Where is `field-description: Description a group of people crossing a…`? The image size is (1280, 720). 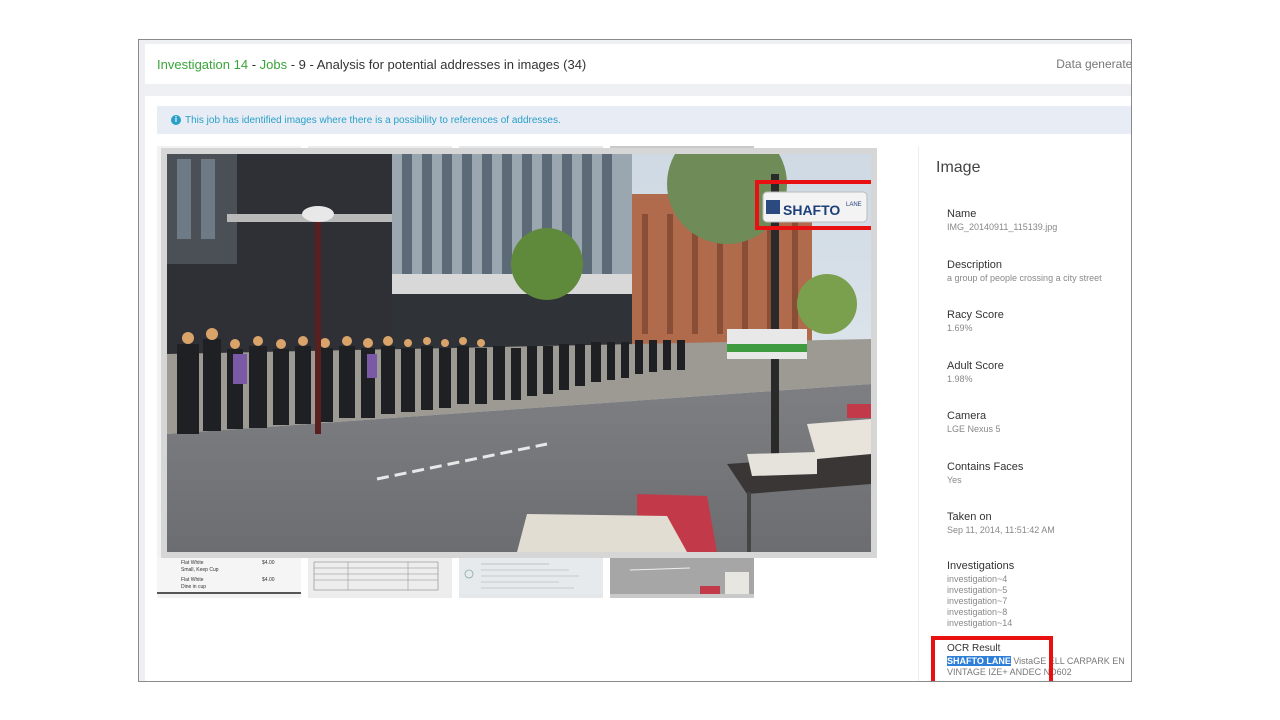 field-description: Description a group of people crossing a… is located at coordinates (1024, 271).